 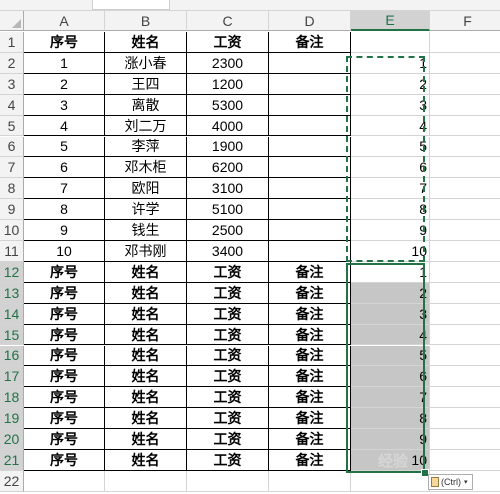 I want to click on row-header-8: 8, so click(x=12, y=189).